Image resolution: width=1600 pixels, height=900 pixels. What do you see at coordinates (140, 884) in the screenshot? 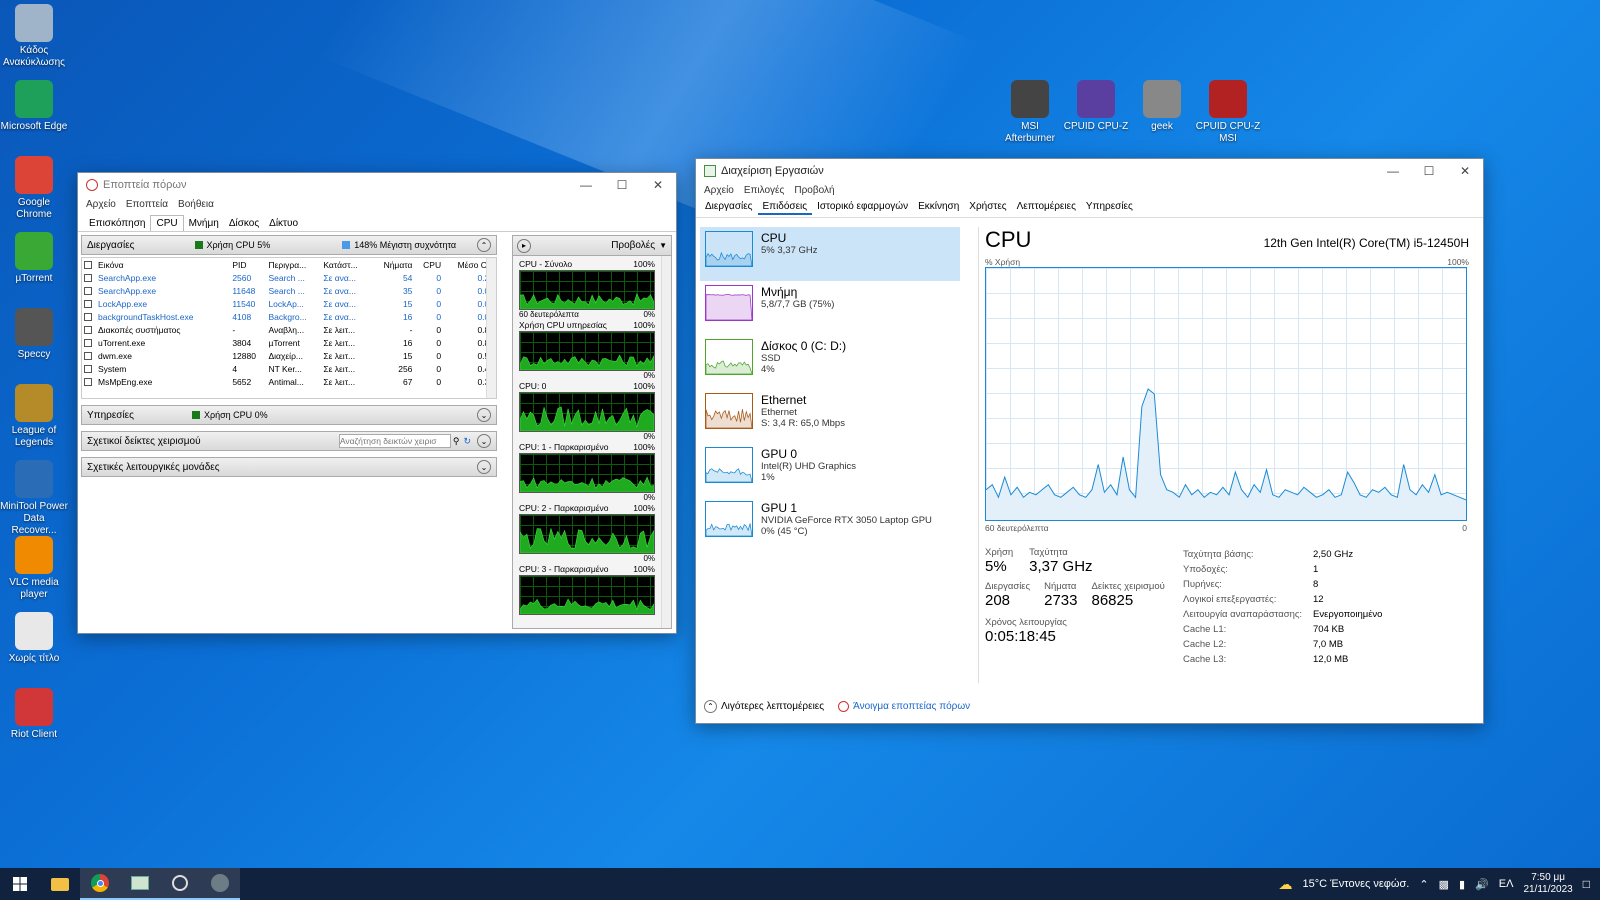
I see `taskmgr-taskbar-button` at bounding box center [140, 884].